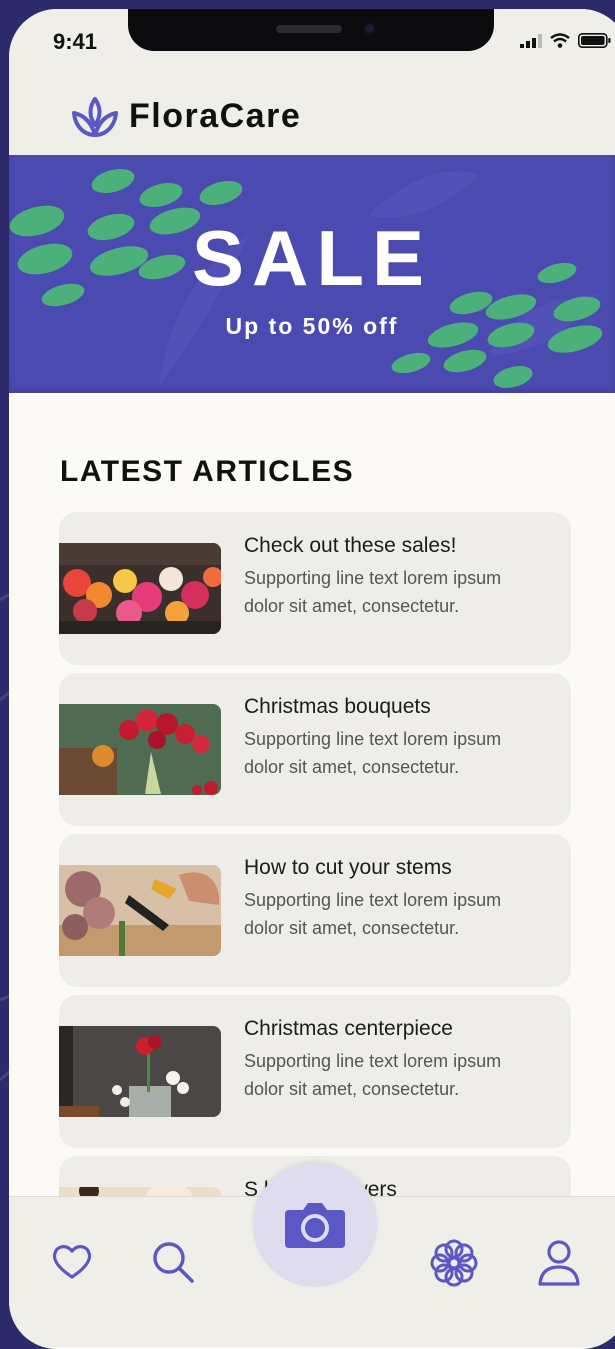  Describe the element at coordinates (559, 1263) in the screenshot. I see `profile-icon` at that location.